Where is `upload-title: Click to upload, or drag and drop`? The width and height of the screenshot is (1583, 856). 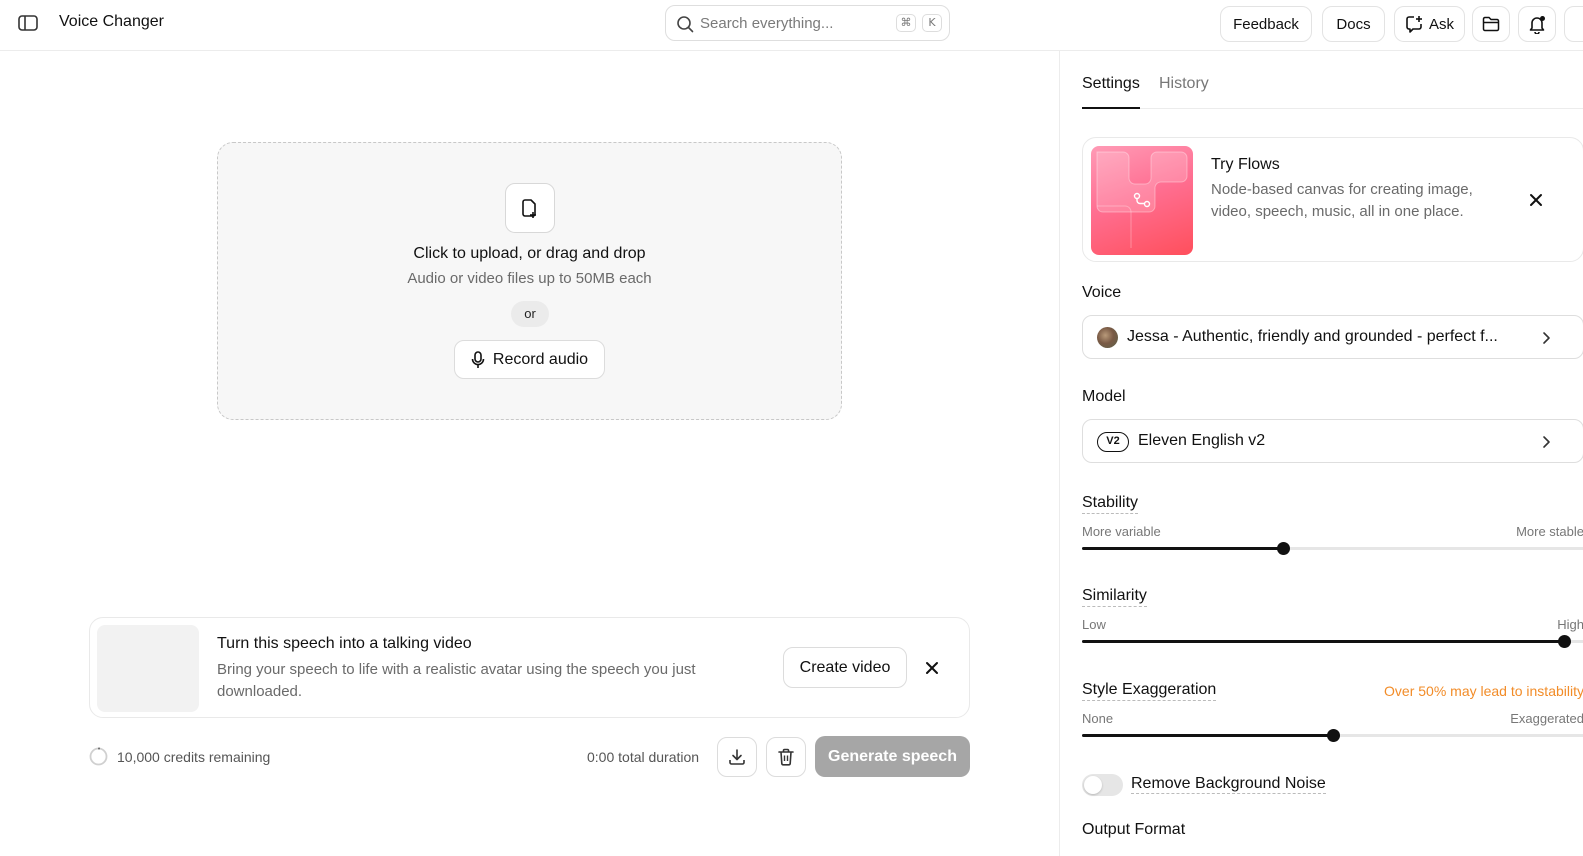
upload-title: Click to upload, or drag and drop is located at coordinates (529, 253).